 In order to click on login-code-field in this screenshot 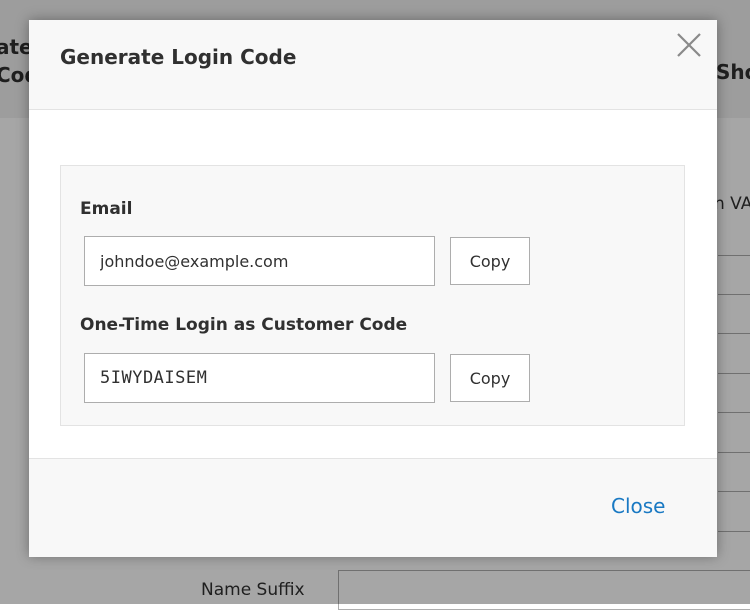, I will do `click(259, 378)`.